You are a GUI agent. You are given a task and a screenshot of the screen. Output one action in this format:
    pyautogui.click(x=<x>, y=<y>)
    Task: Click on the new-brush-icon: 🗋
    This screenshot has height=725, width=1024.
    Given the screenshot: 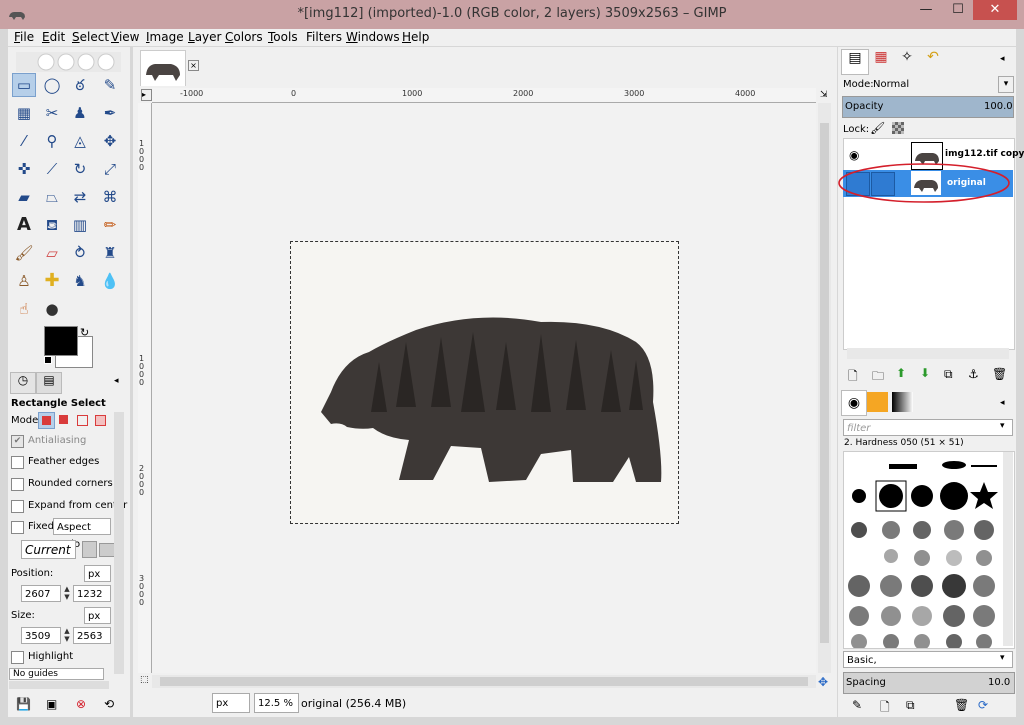 What is the action you would take?
    pyautogui.click(x=885, y=708)
    